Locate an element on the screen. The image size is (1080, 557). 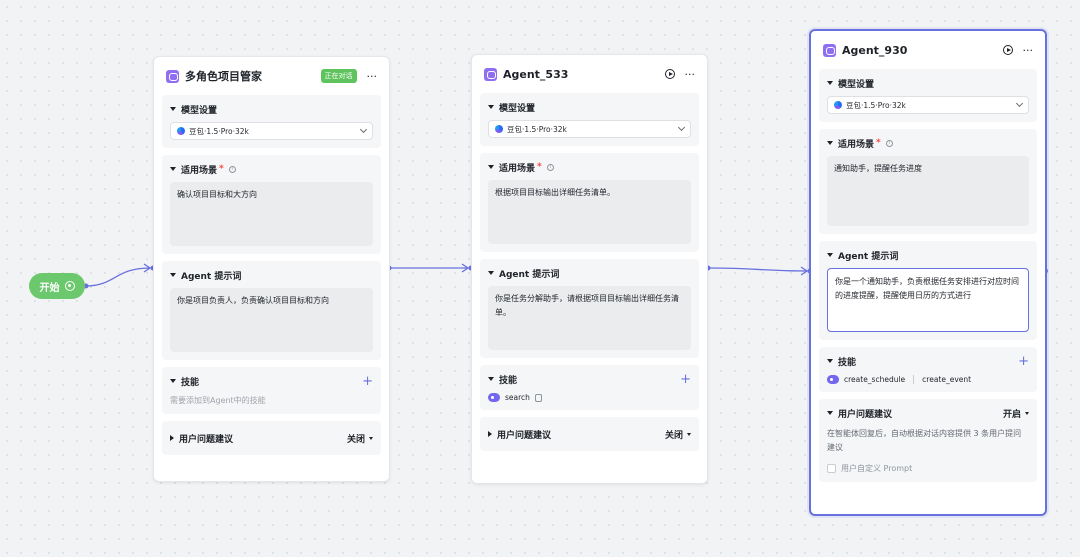
suggest-description: 在智能体回复后，自动根据对话内容提供 3 条用户提问建议 is located at coordinates (924, 440).